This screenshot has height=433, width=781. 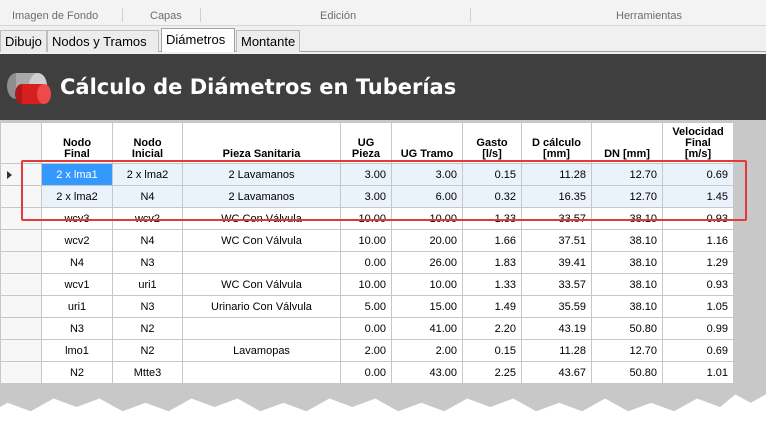 I want to click on cell-ug-tramo: 41.00, so click(x=427, y=328).